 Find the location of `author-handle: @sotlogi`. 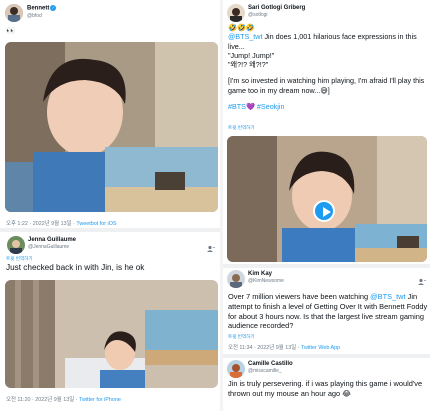

author-handle: @sotlogi is located at coordinates (258, 15).